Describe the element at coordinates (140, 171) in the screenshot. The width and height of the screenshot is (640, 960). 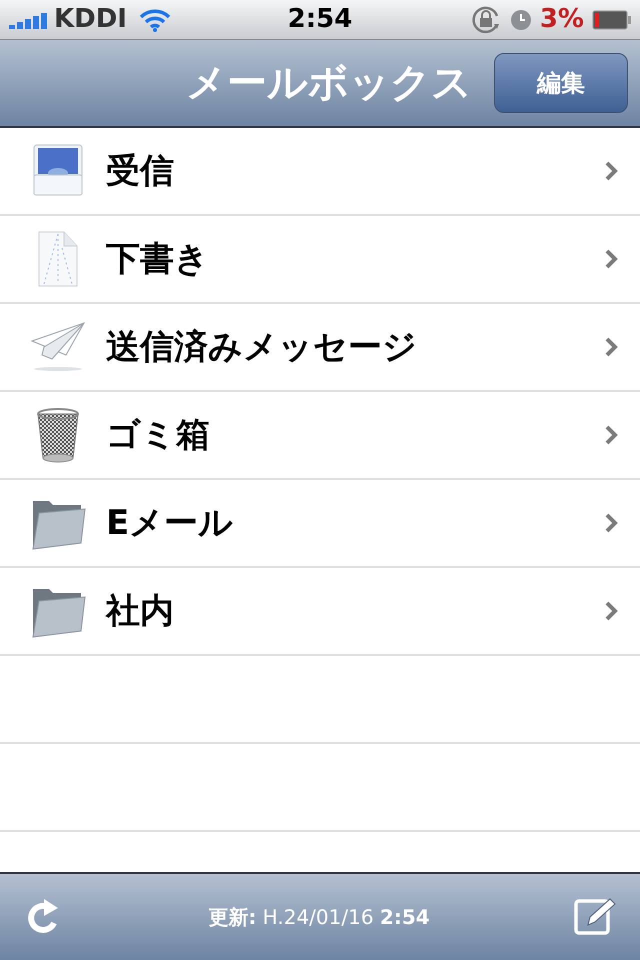
I see `mailbox-name: 受信` at that location.